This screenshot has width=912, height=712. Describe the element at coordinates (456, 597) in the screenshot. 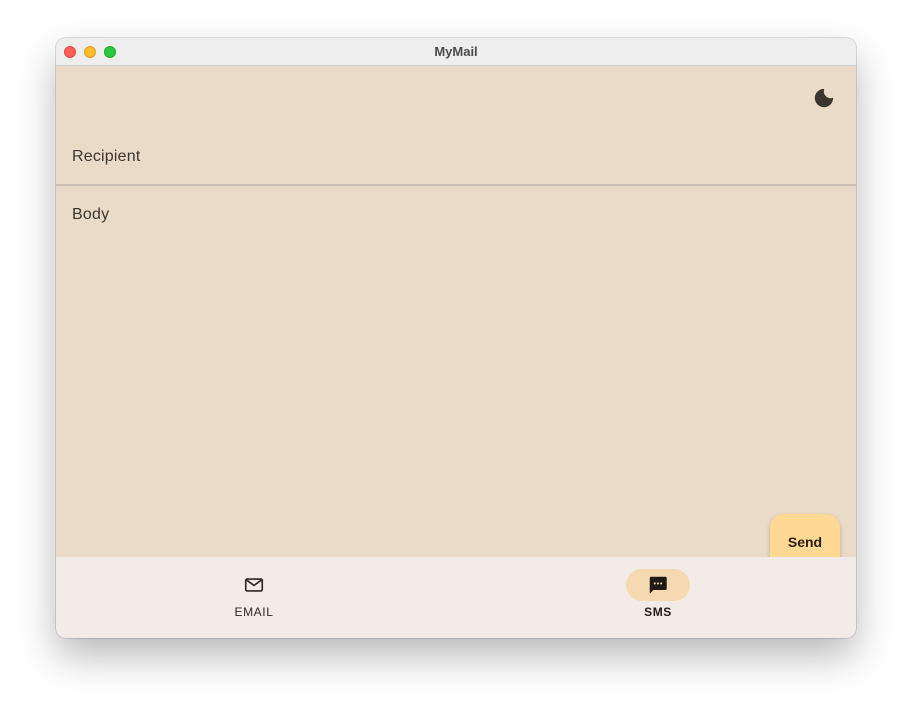

I see `bottom-navigation: EMAIL SMS` at that location.